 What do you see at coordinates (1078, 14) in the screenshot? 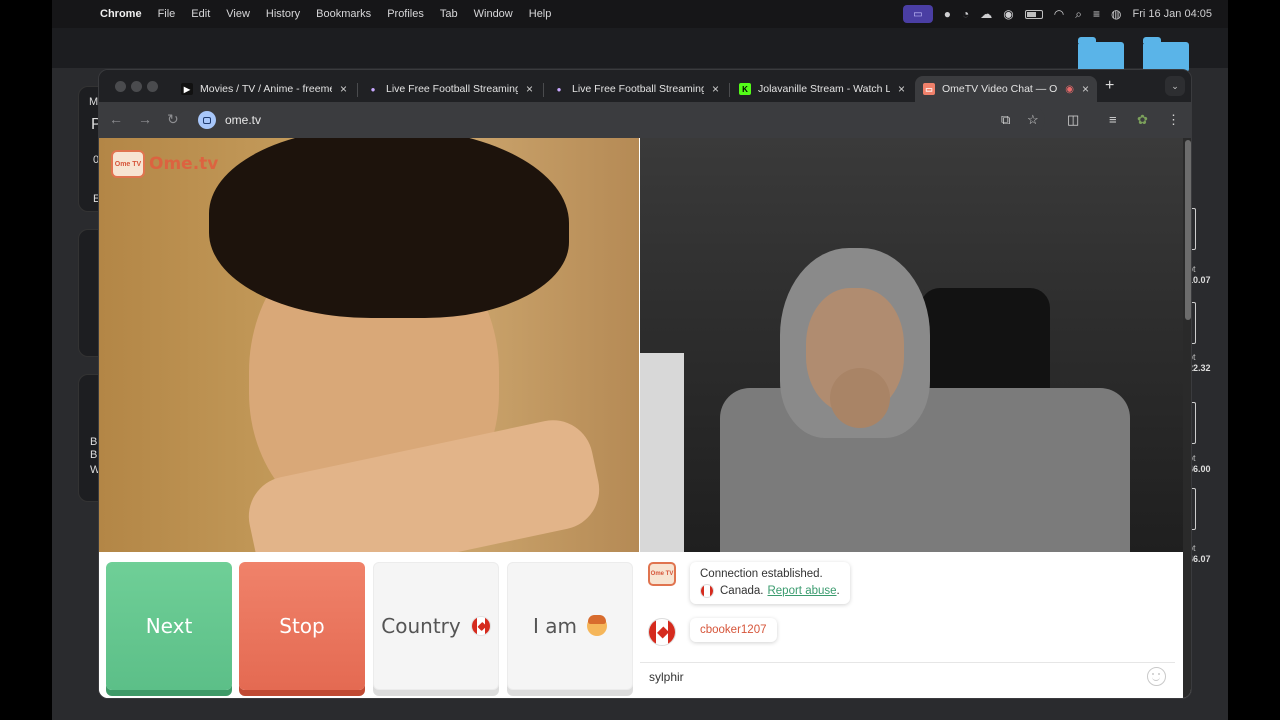
I see `search-icon: ⌕` at bounding box center [1078, 14].